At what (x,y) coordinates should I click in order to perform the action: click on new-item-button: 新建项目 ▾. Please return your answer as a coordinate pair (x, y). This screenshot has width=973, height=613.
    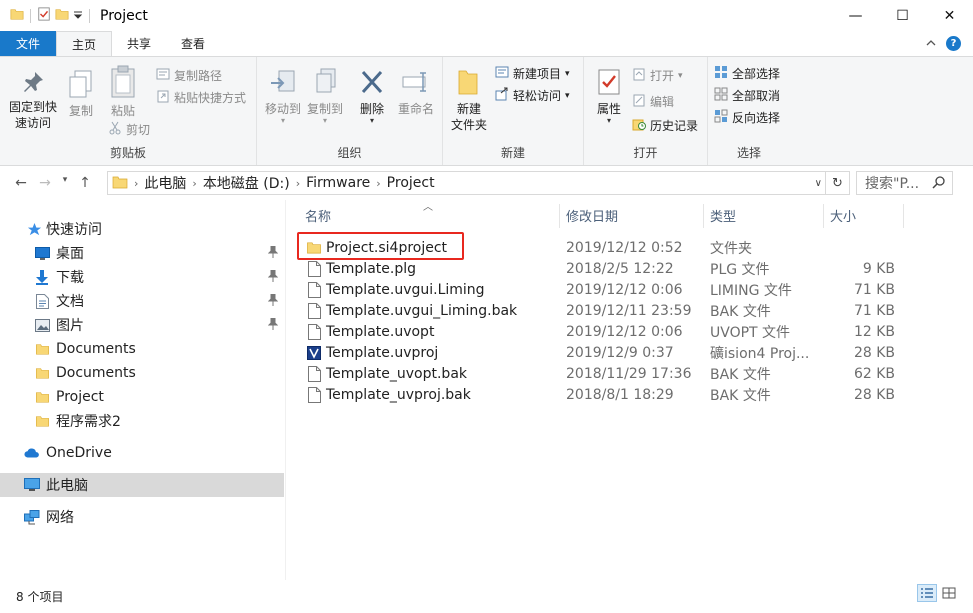
    Looking at the image, I should click on (532, 73).